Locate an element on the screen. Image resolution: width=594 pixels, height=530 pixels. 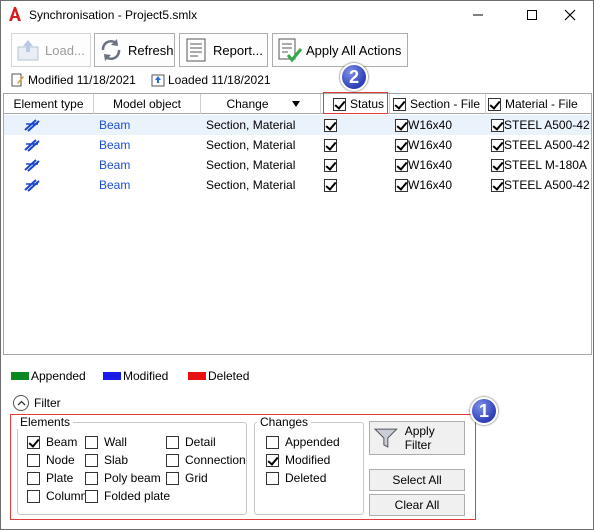
filter-poly-beam: Poly beam is located at coordinates (123, 478).